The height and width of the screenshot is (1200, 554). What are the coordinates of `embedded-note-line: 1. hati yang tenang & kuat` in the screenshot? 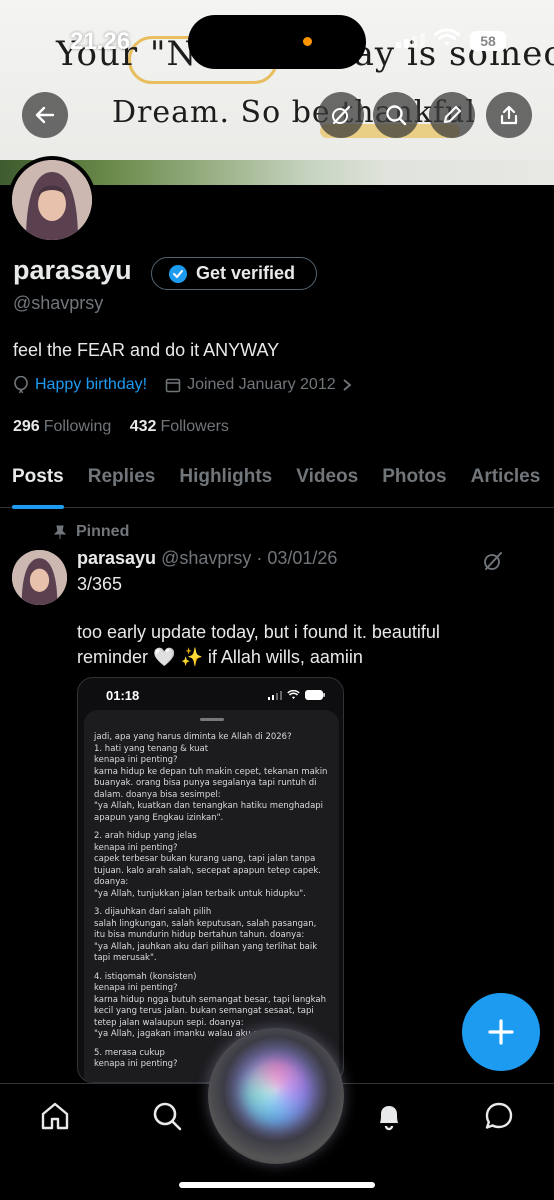 It's located at (151, 748).